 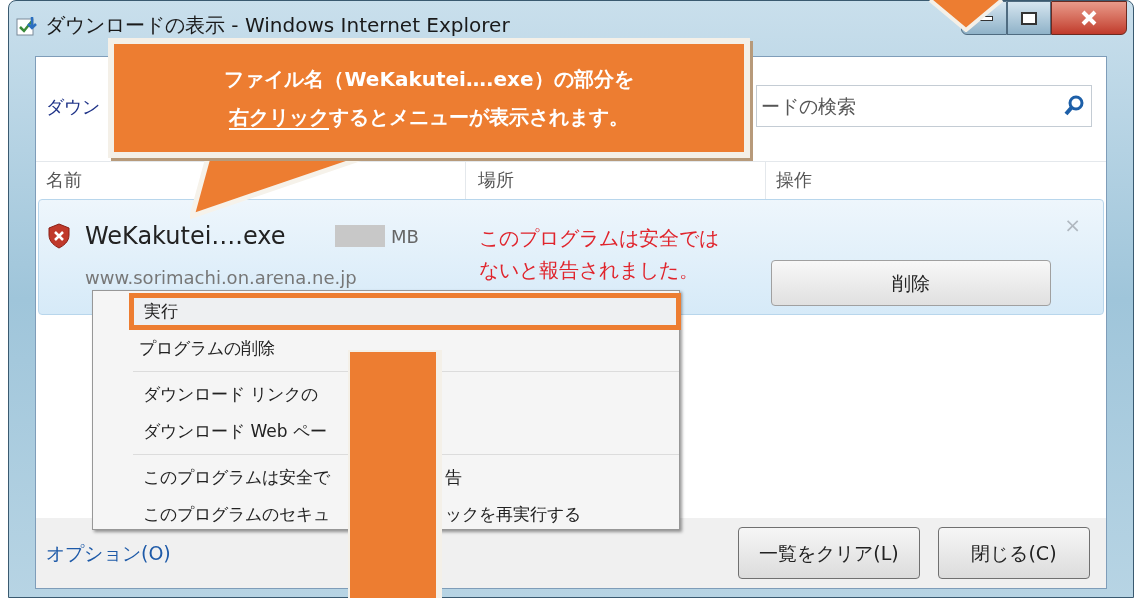 What do you see at coordinates (406, 394) in the screenshot?
I see `menu-item: ダウンロード リンクの` at bounding box center [406, 394].